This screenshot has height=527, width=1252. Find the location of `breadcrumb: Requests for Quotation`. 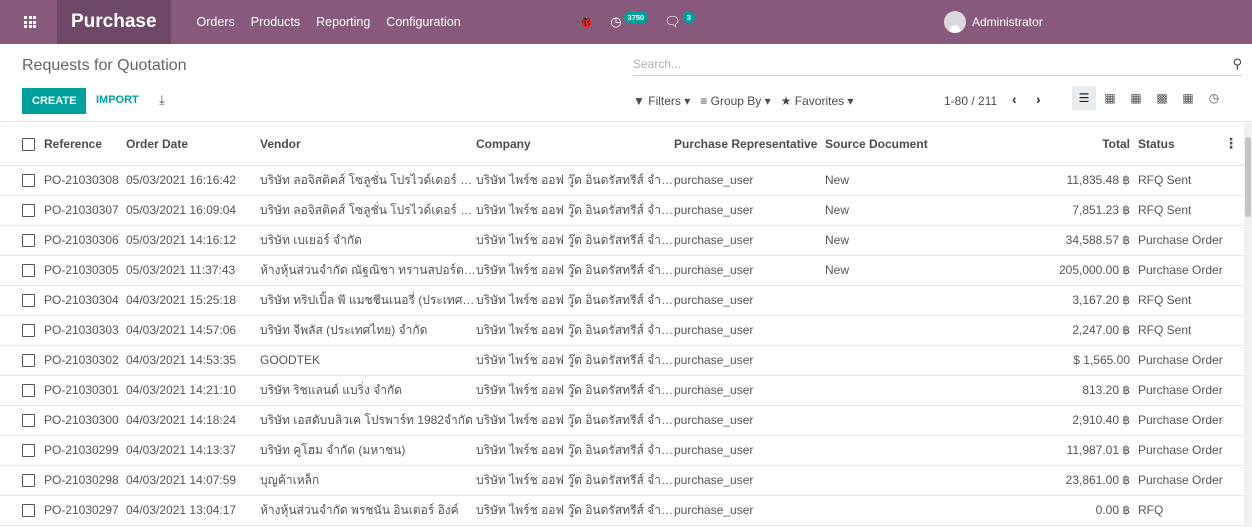

breadcrumb: Requests for Quotation is located at coordinates (104, 65).